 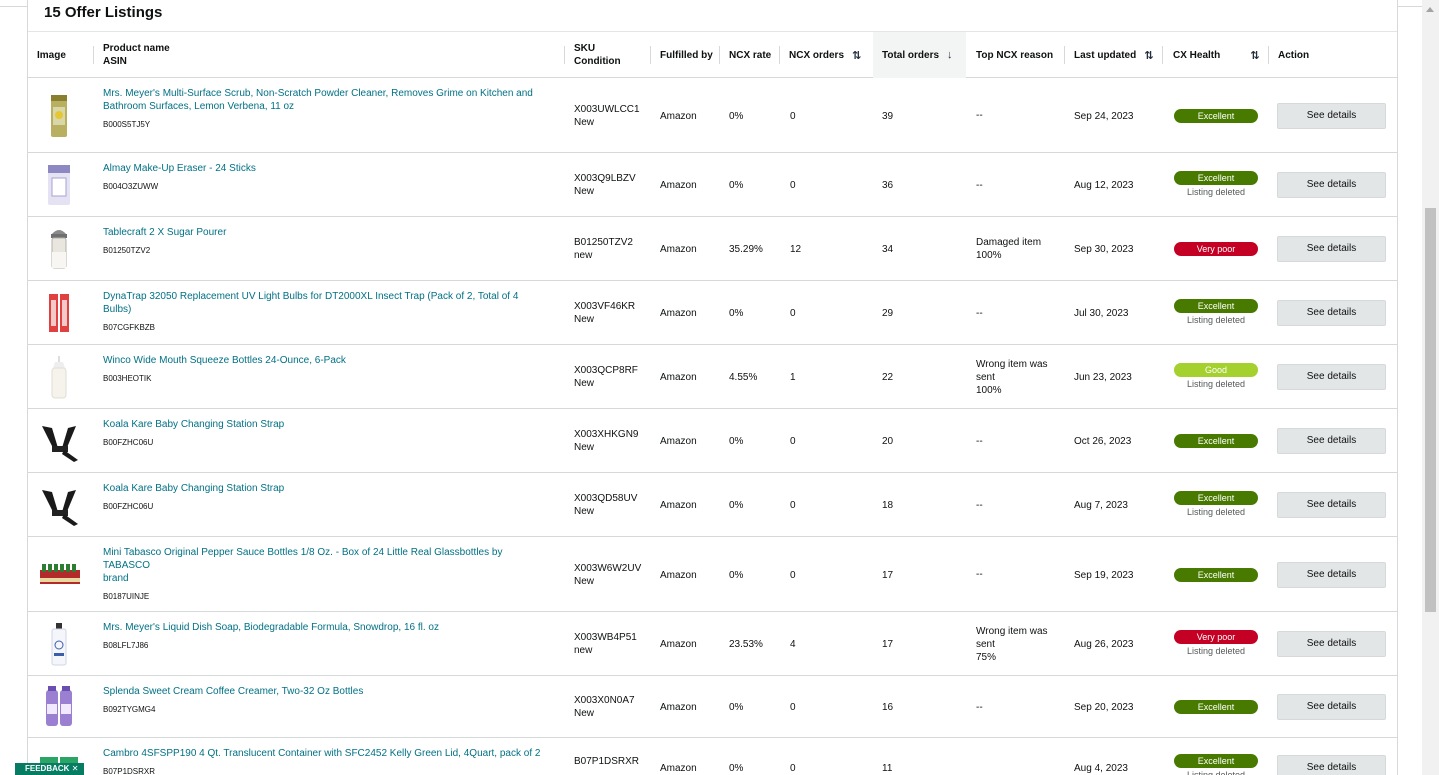 What do you see at coordinates (605, 185) in the screenshot?
I see `sku-cell: X003Q9LBZV New` at bounding box center [605, 185].